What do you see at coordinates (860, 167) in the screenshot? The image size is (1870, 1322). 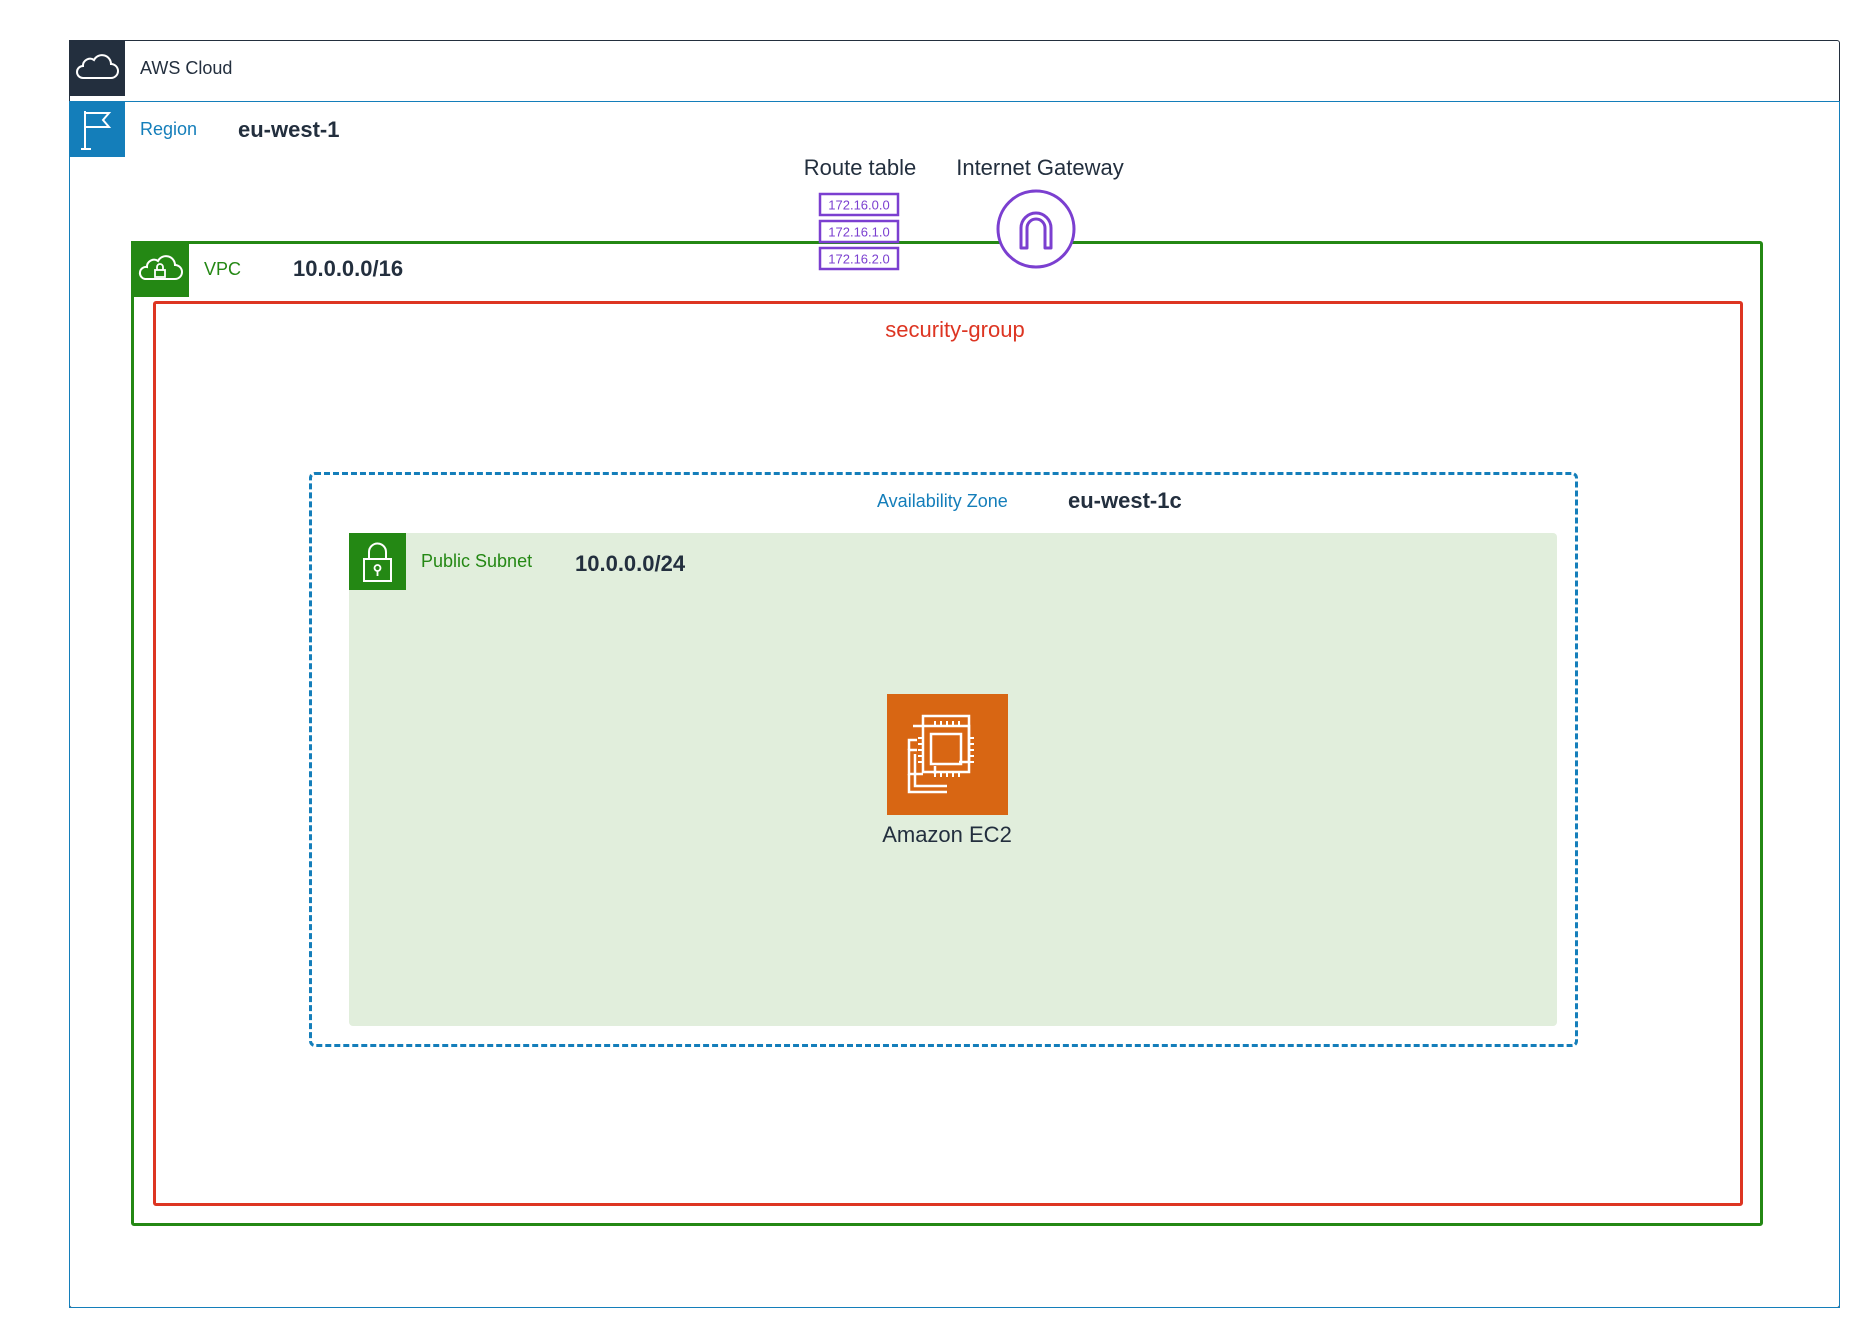 I see `route-table-label: Route table` at bounding box center [860, 167].